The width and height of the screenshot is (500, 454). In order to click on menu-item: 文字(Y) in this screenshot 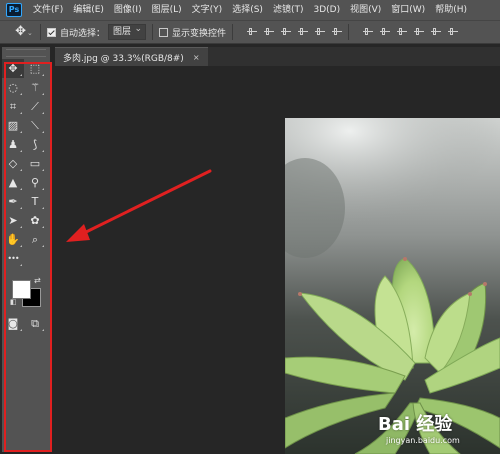, I will do `click(207, 10)`.